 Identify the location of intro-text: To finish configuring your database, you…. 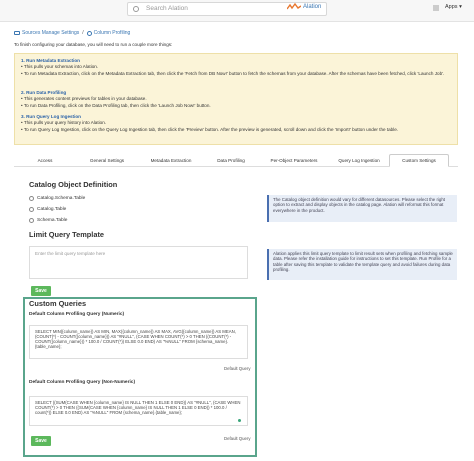
(93, 44).